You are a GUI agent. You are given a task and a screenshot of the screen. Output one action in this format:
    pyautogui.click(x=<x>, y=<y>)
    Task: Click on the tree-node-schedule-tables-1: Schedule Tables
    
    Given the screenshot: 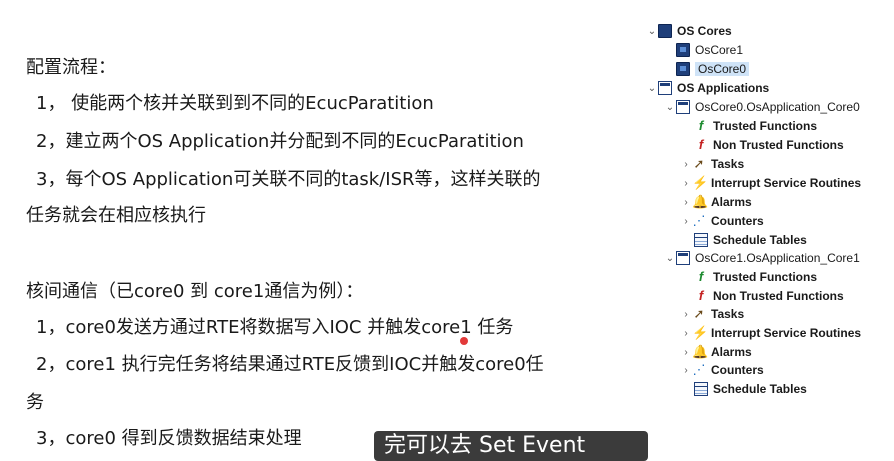 What is the action you would take?
    pyautogui.click(x=750, y=389)
    